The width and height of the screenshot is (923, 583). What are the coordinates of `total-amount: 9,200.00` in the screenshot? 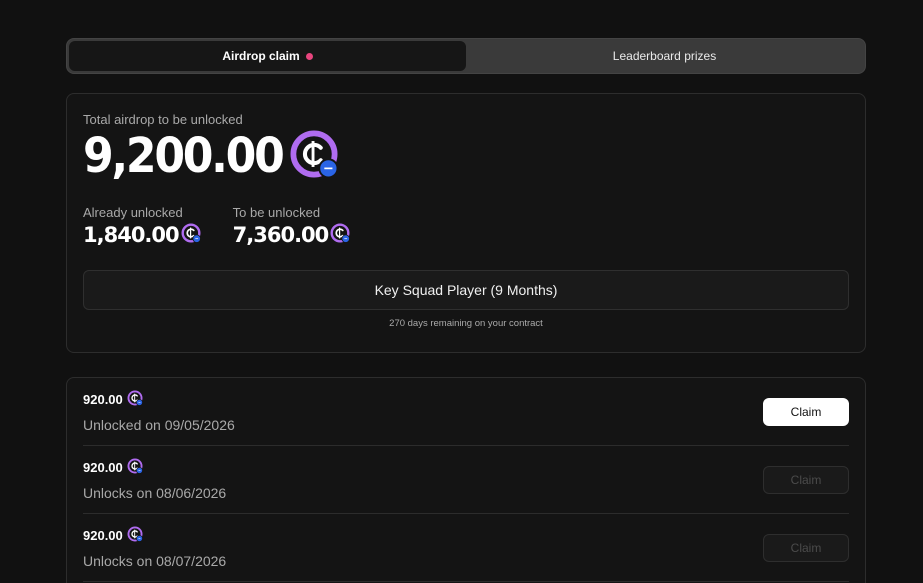 It's located at (184, 156).